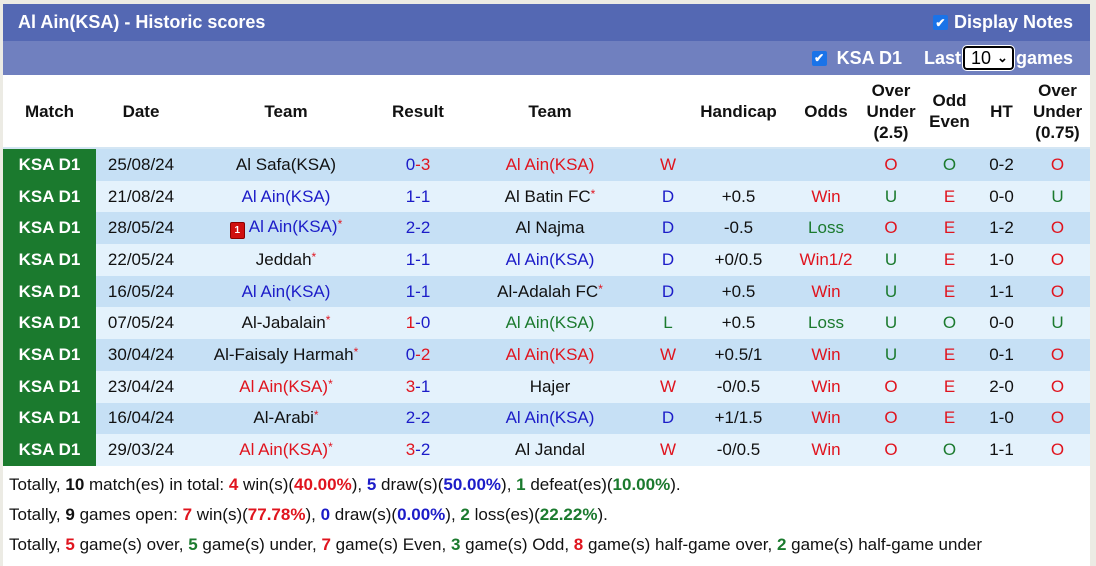 This screenshot has height=566, width=1096. I want to click on result: 0-3, so click(418, 164).